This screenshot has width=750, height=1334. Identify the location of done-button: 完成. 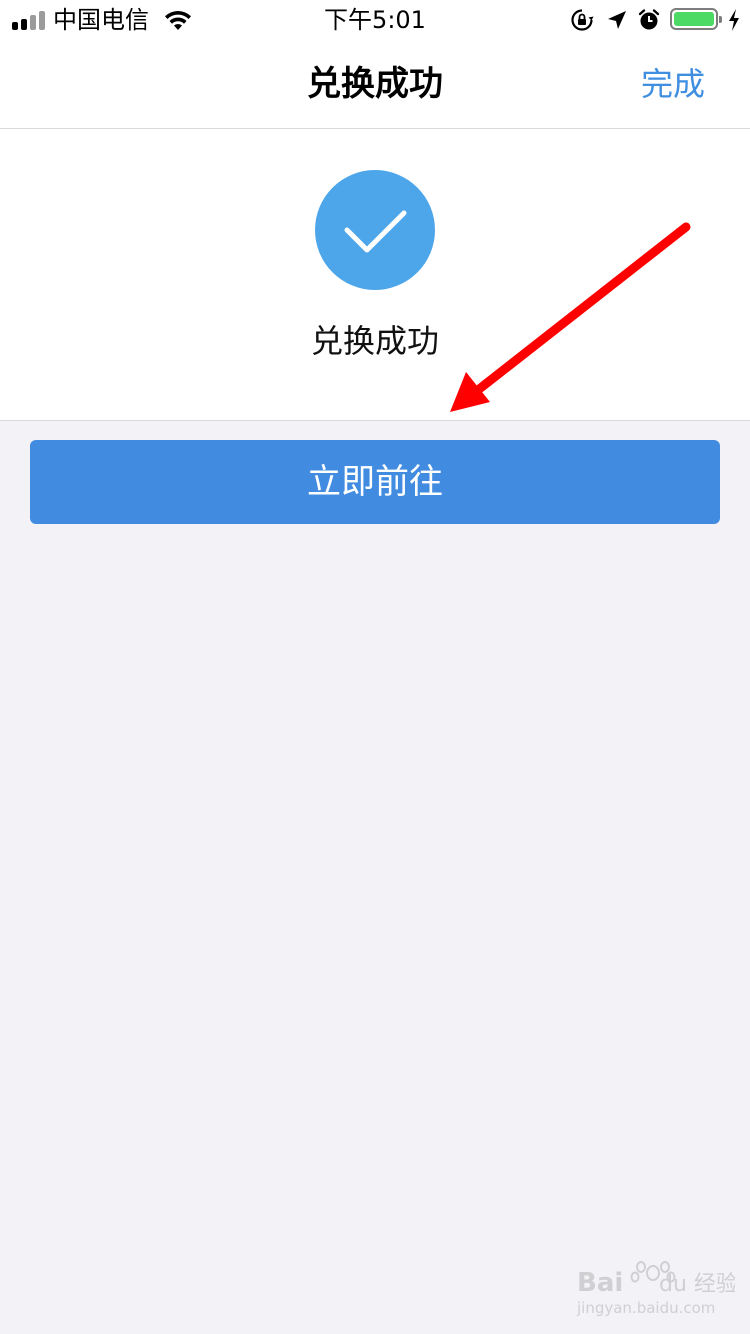
(673, 84).